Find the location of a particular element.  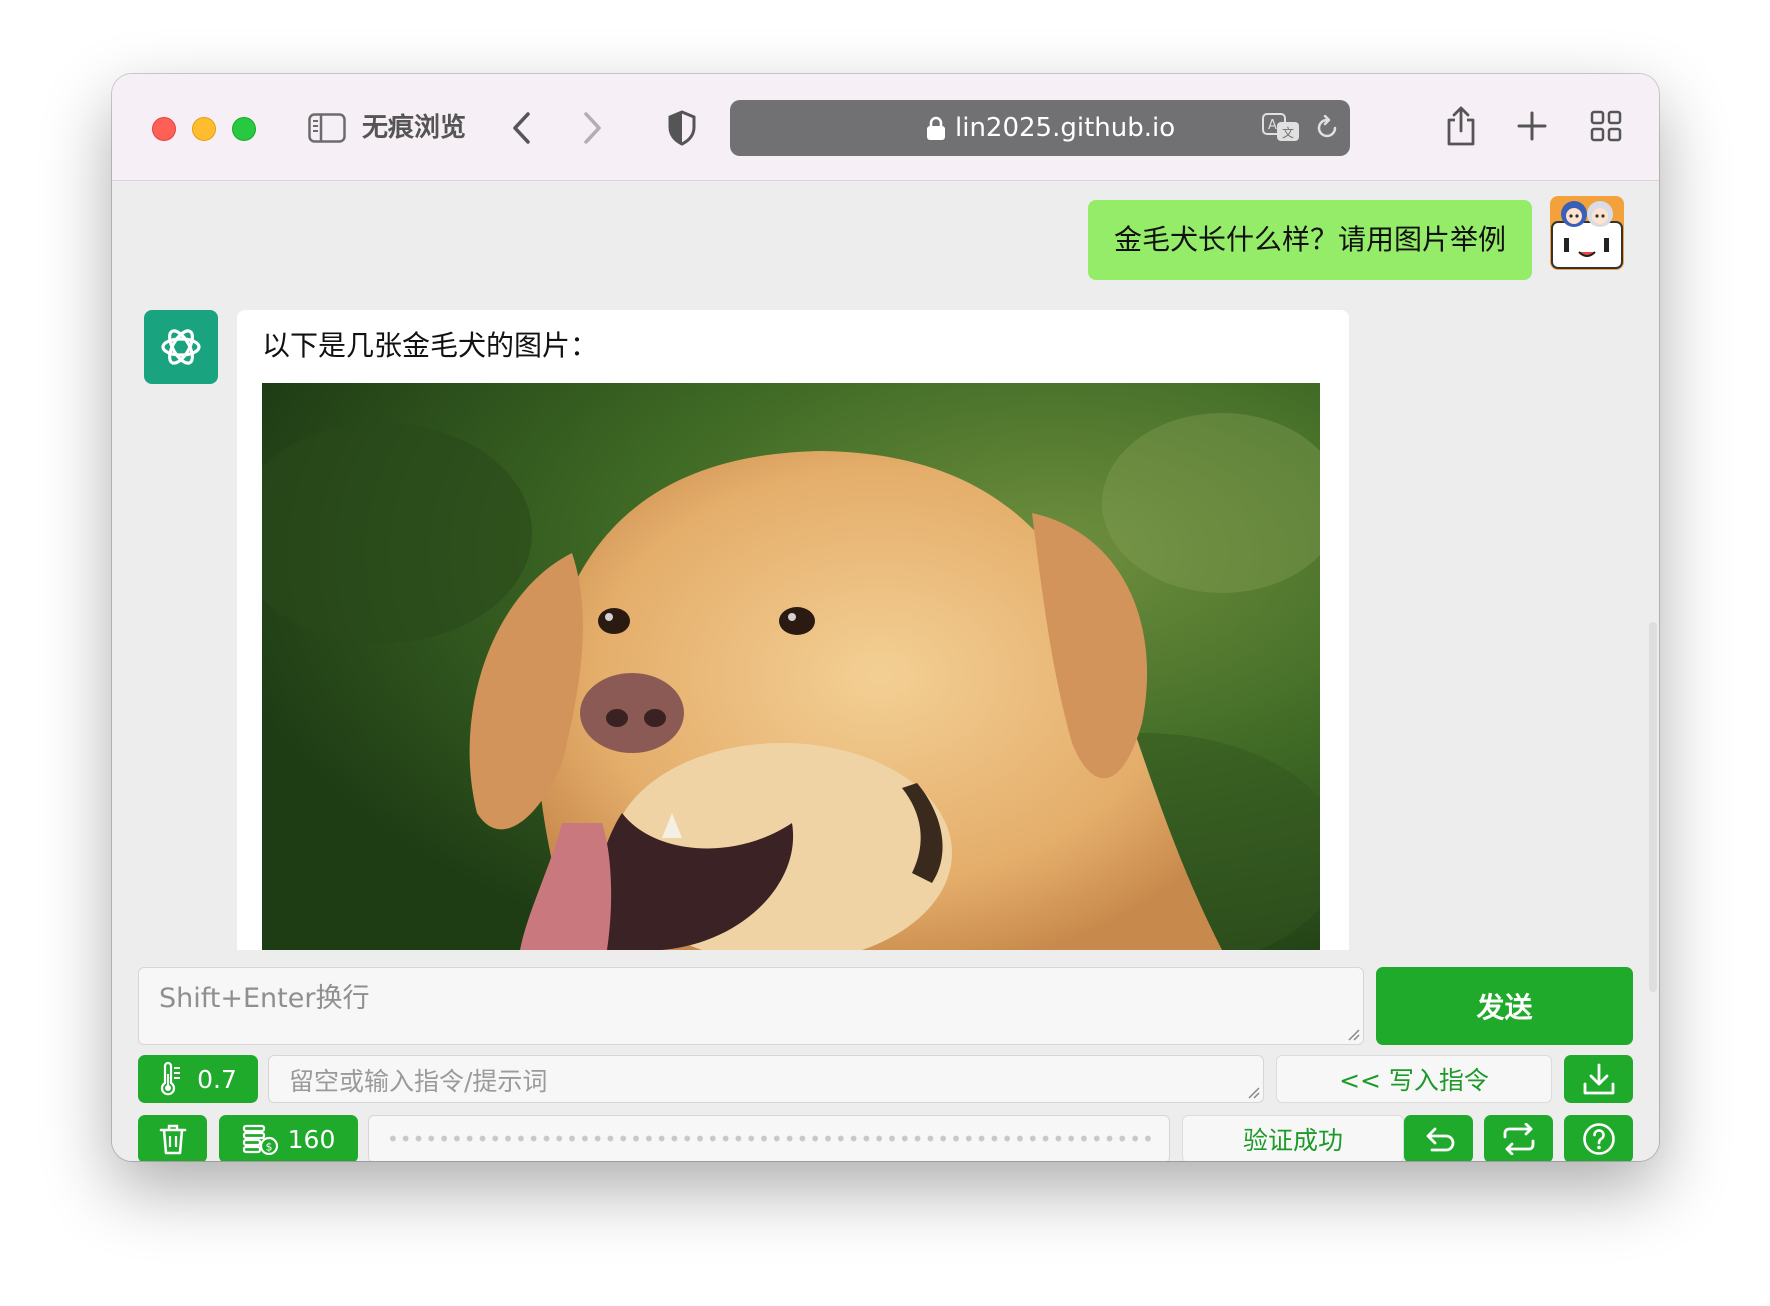

send-button: 发送 is located at coordinates (1504, 1006).